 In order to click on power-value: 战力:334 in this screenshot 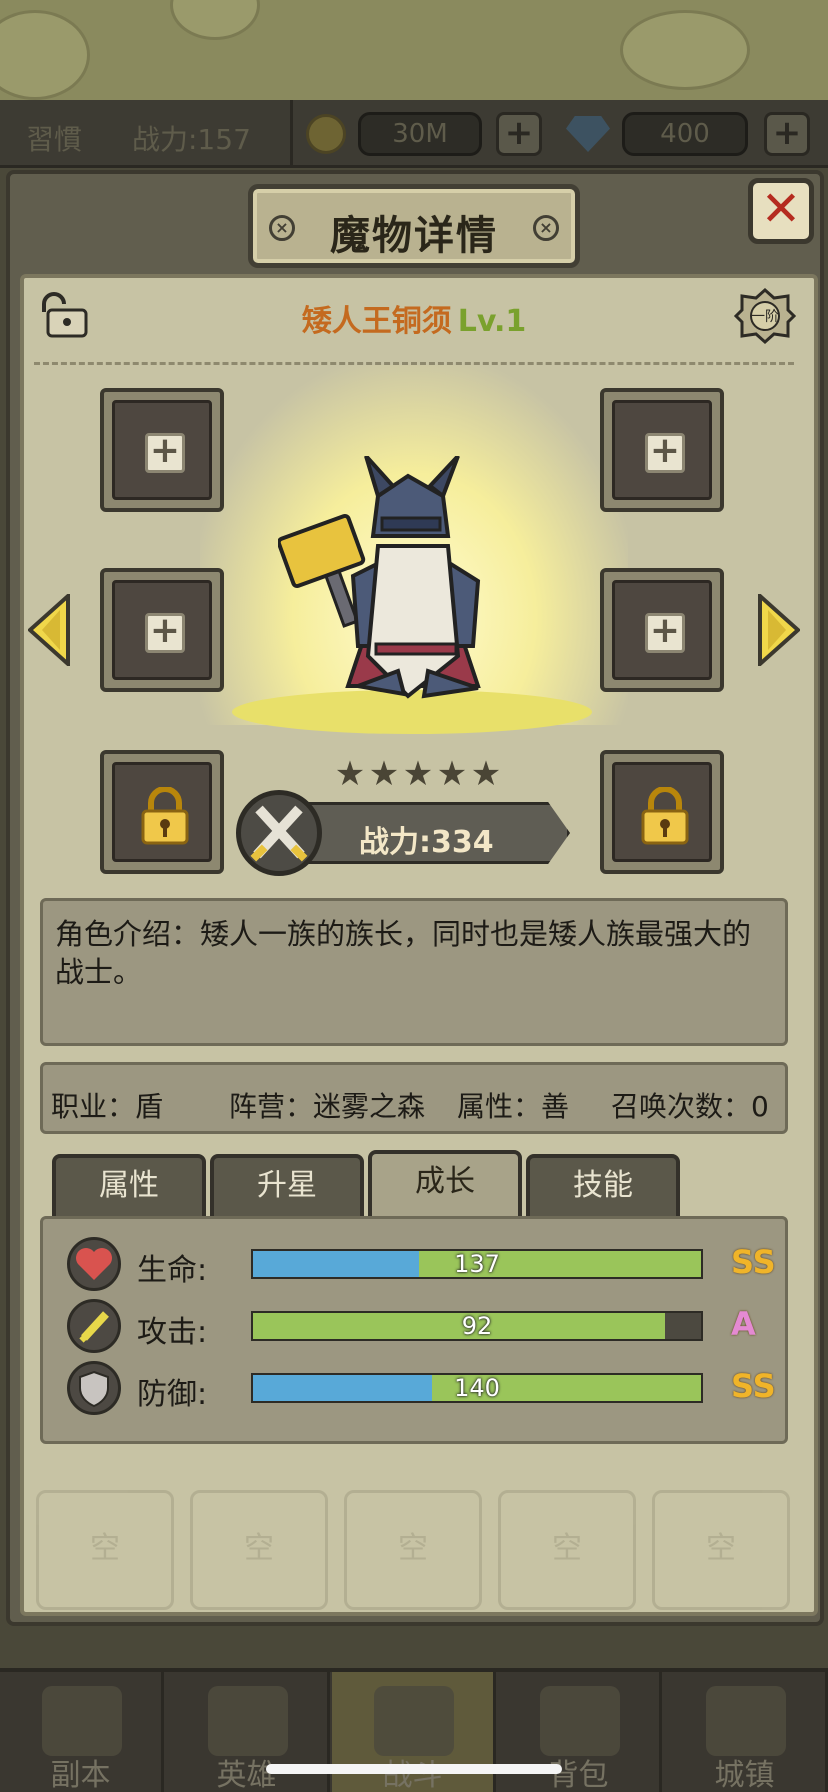, I will do `click(426, 842)`.